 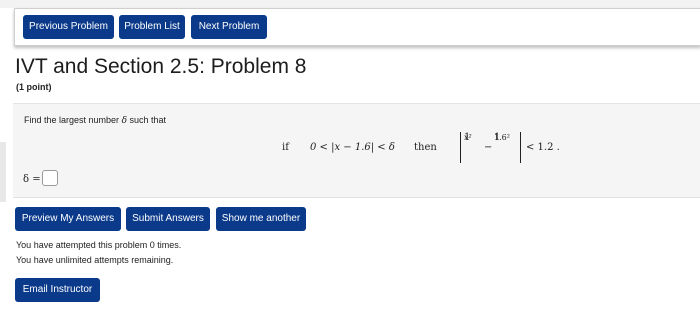 What do you see at coordinates (168, 219) in the screenshot?
I see `submit-answers-button: Submit Answers` at bounding box center [168, 219].